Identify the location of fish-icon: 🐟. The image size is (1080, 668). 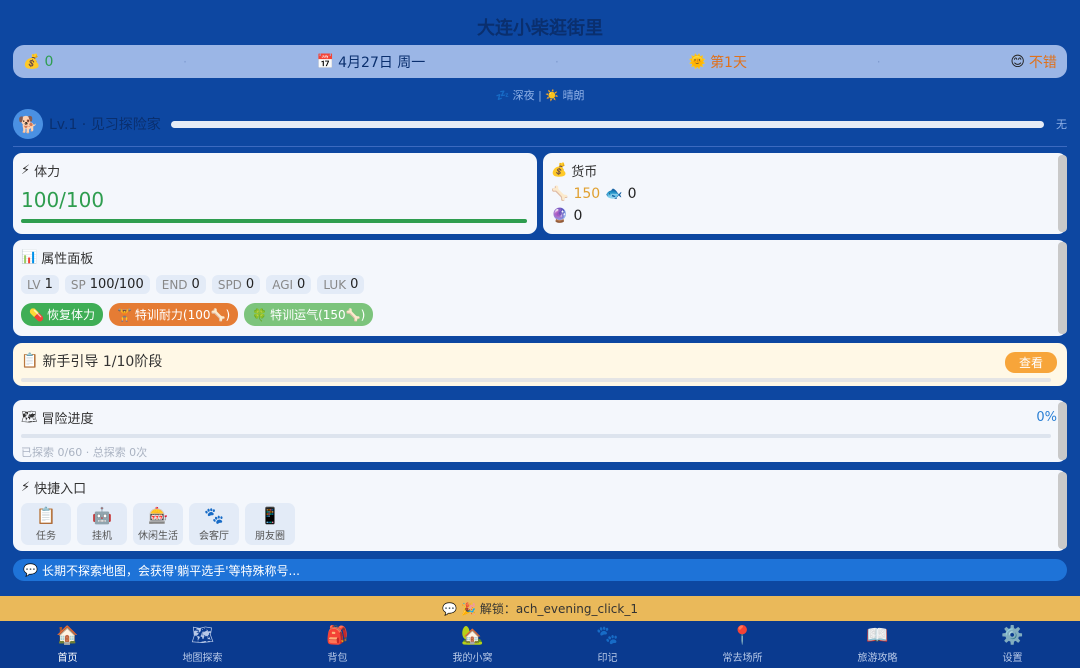
(614, 194).